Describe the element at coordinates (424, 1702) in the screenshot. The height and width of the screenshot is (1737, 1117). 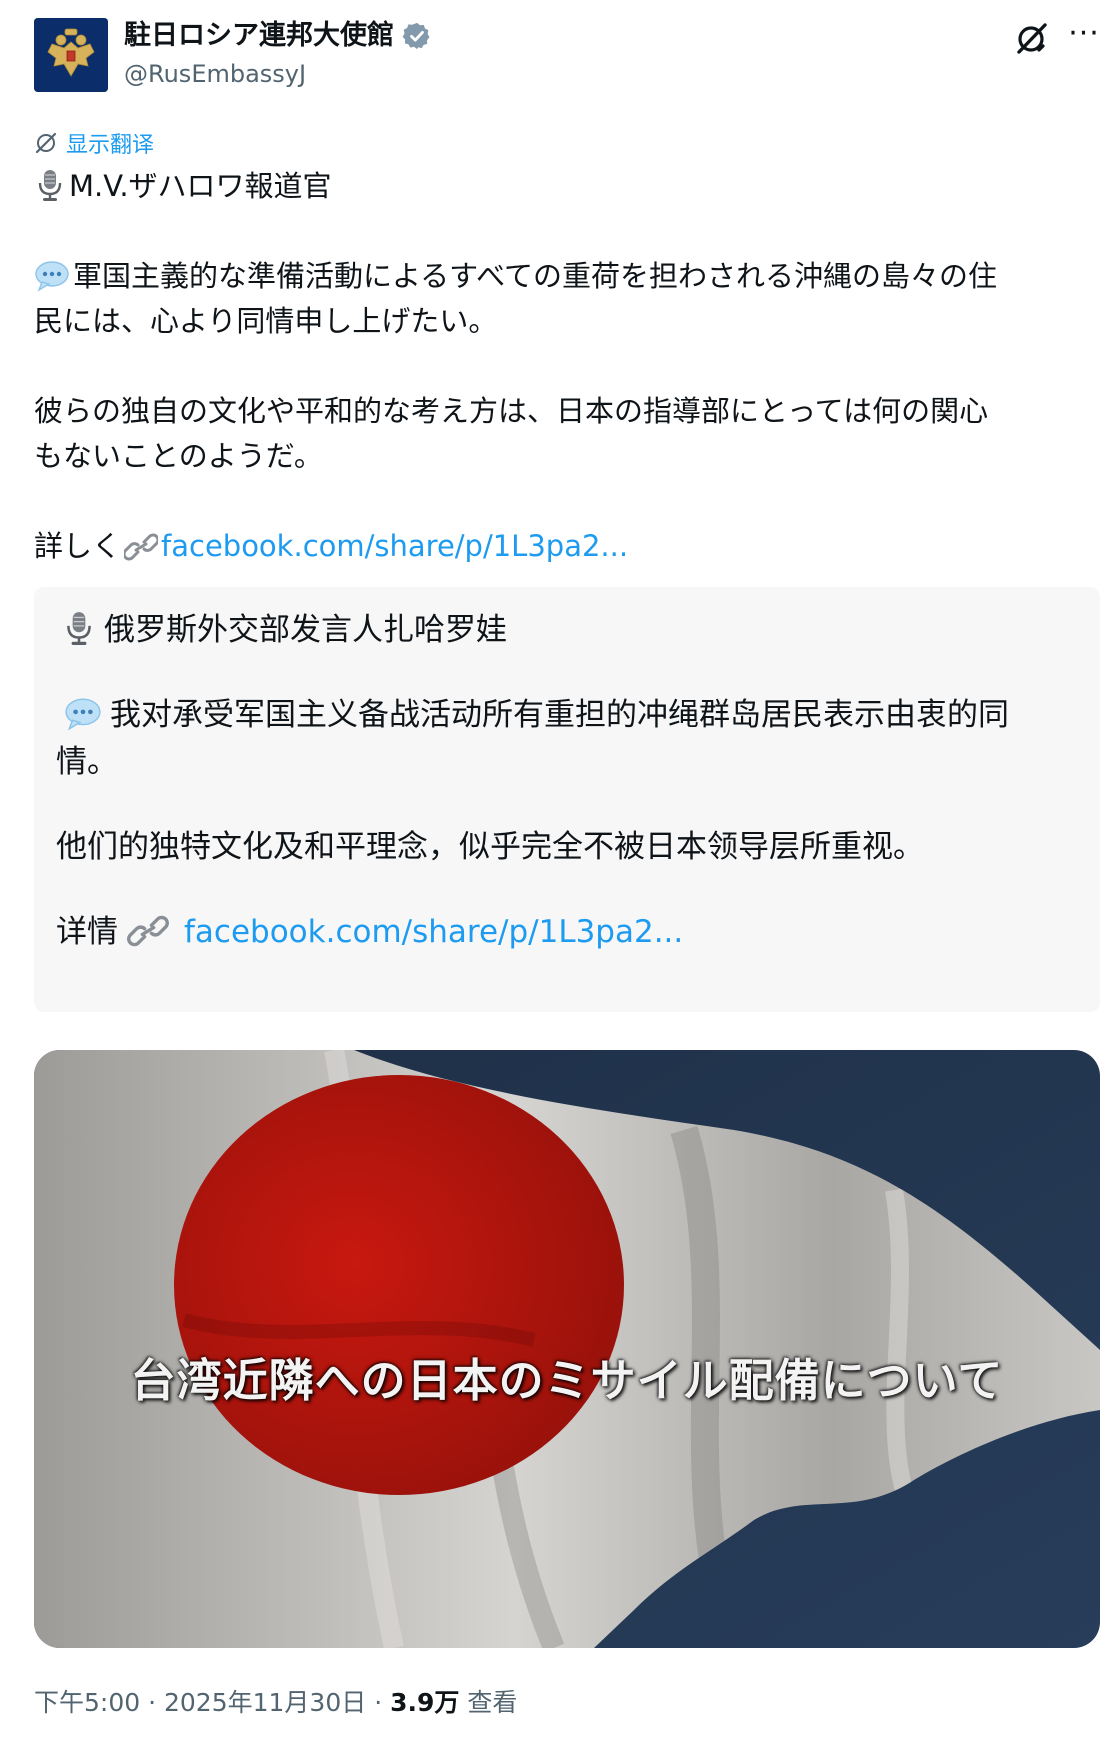
I see `views-count: 3.9万` at that location.